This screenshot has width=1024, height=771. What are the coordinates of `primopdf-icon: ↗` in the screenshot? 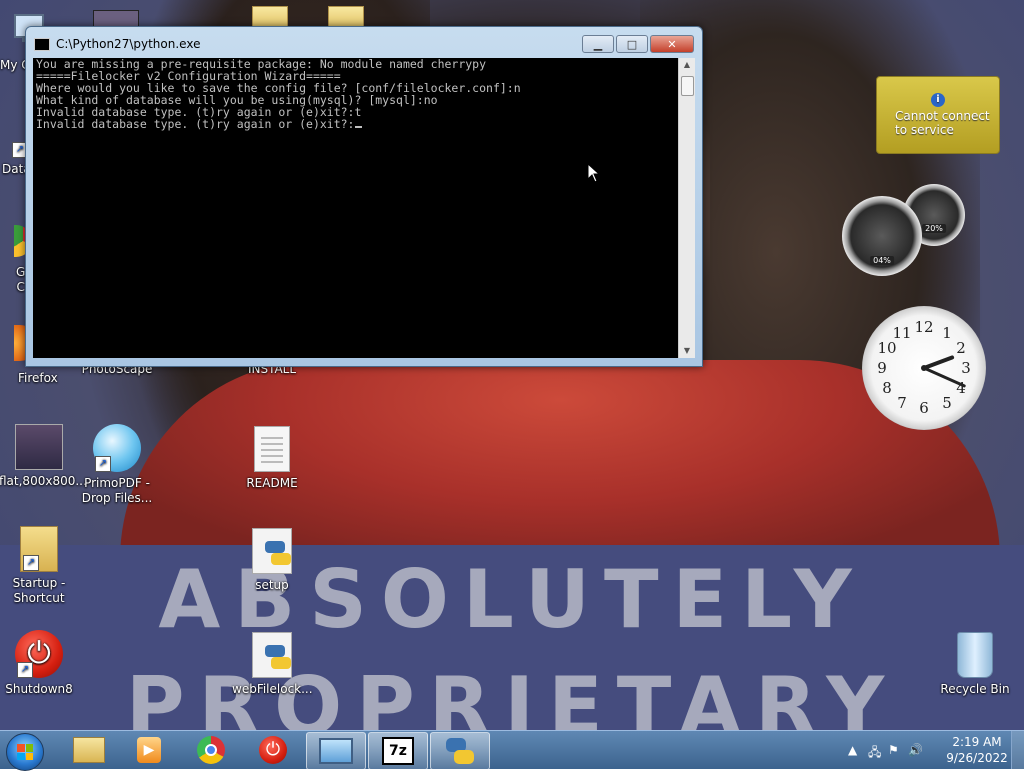 It's located at (117, 448).